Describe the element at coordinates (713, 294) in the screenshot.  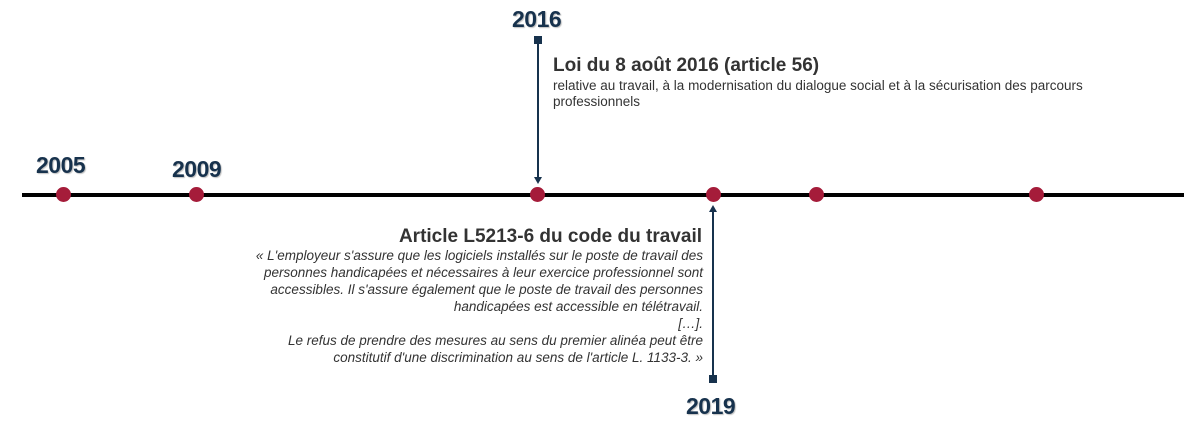
I see `connector-line-2019` at that location.